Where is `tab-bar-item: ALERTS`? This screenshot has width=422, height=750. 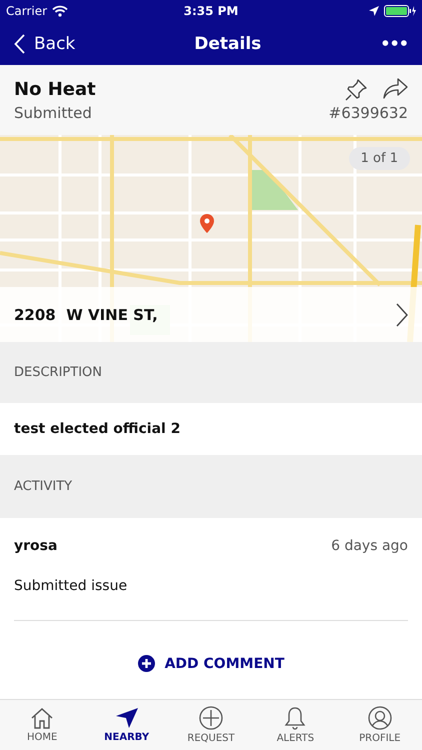
tab-bar-item: ALERTS is located at coordinates (295, 725).